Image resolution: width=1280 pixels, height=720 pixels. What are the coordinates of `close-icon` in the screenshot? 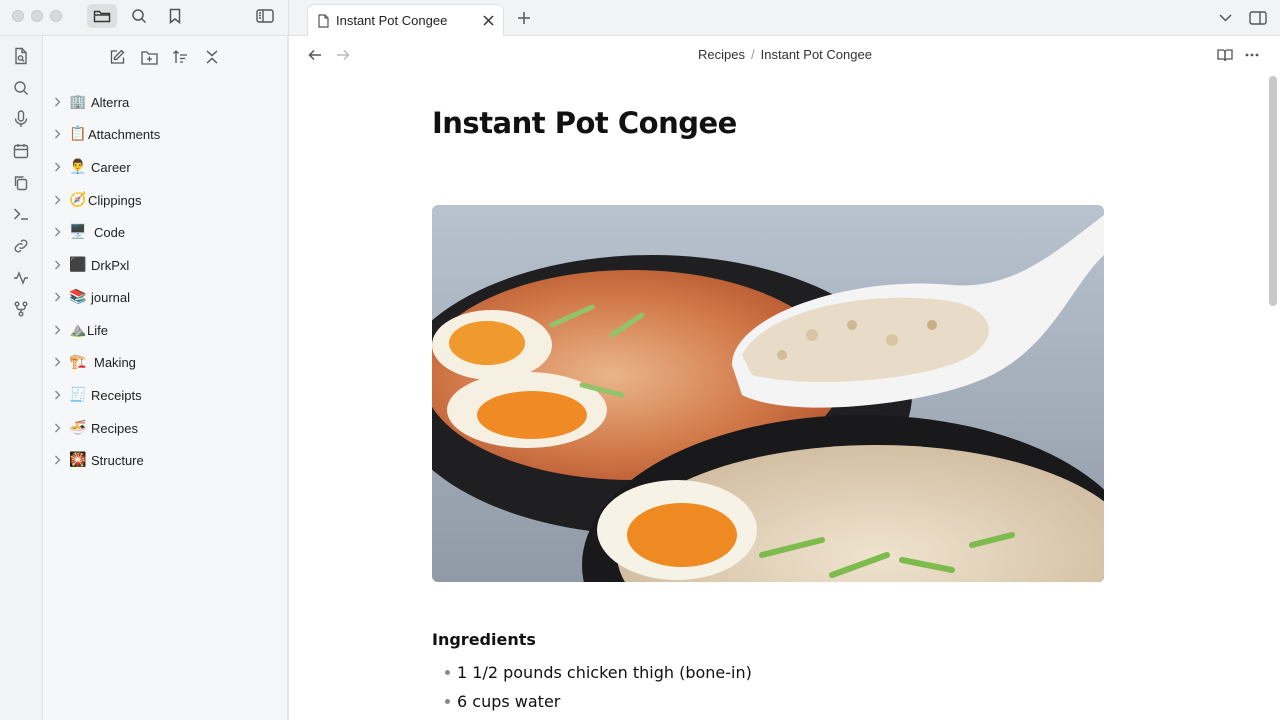 It's located at (488, 20).